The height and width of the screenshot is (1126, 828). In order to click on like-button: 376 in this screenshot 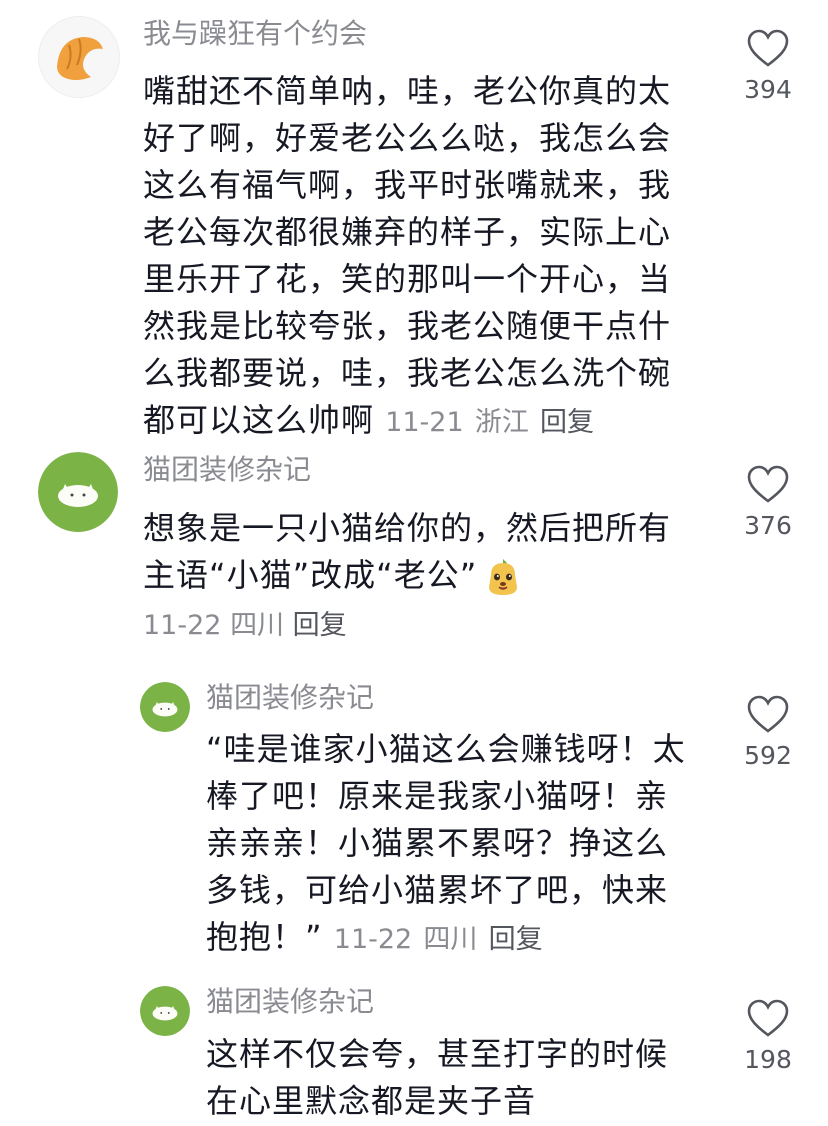, I will do `click(768, 502)`.